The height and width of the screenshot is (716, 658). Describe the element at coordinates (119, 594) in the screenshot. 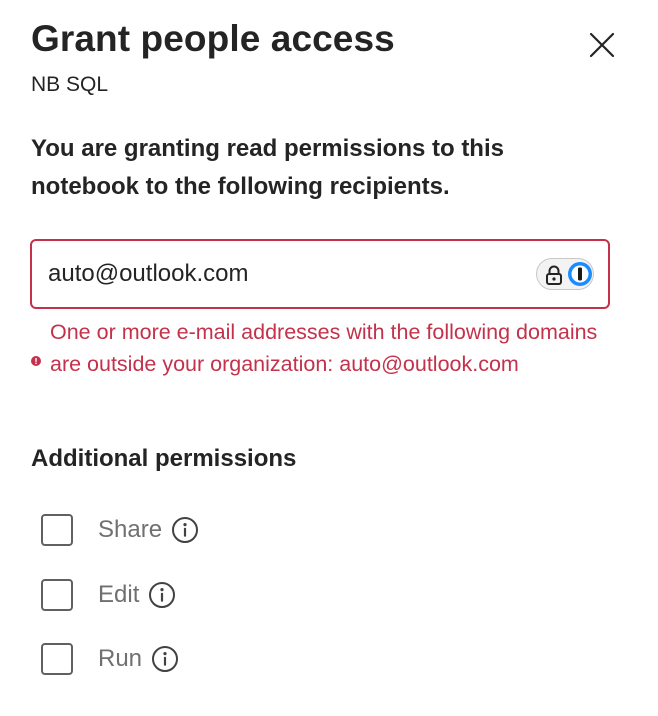

I see `edit-label: Edit` at that location.